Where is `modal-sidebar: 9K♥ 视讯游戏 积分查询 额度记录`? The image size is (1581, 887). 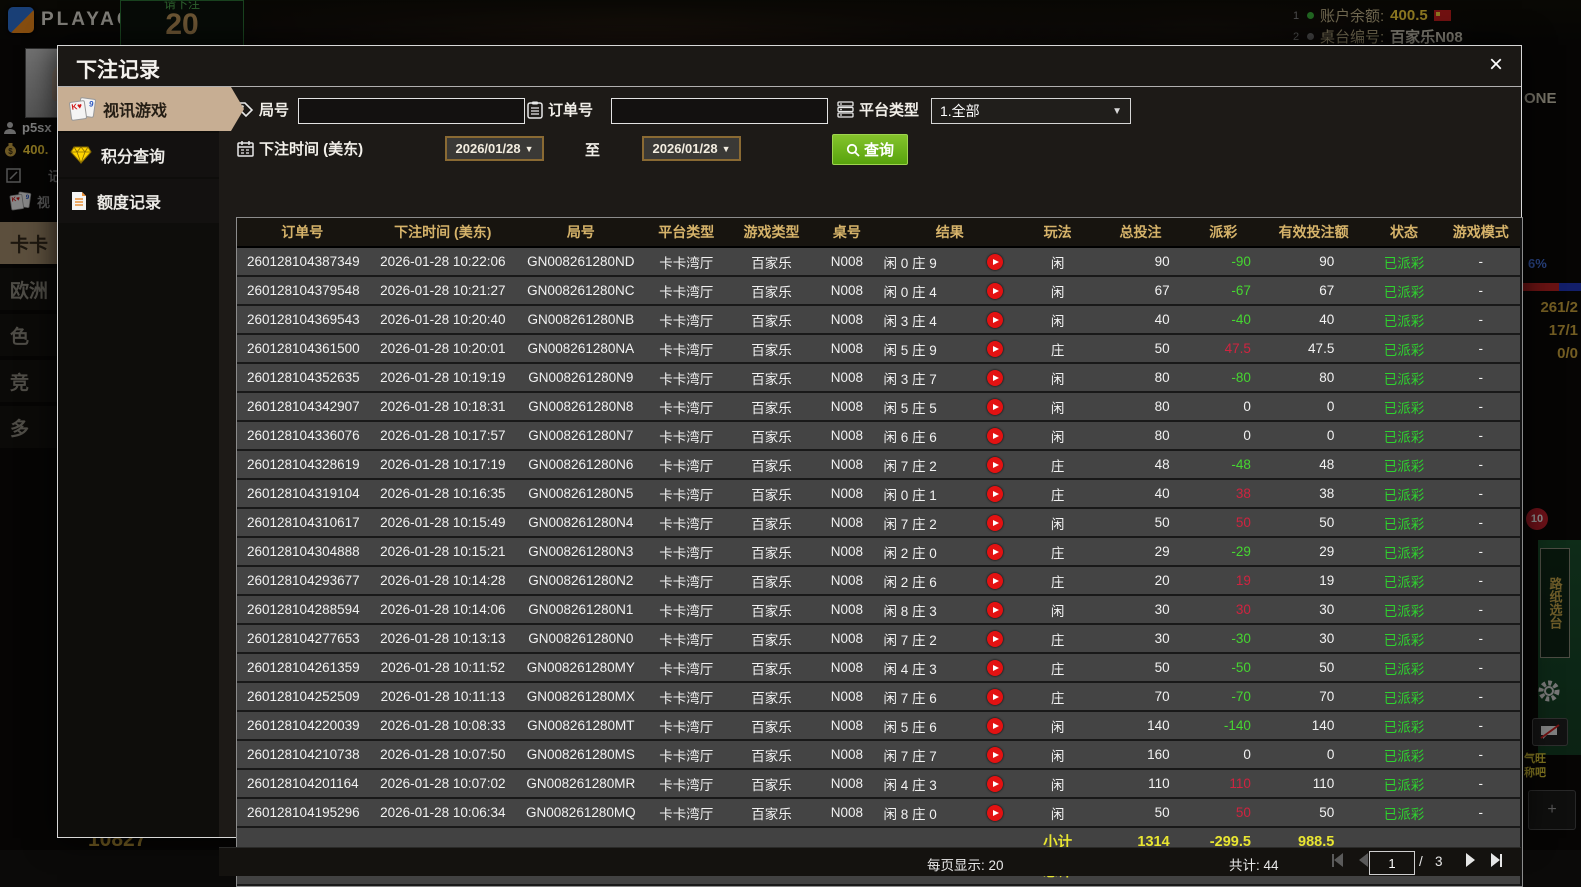
modal-sidebar: 9K♥ 视讯游戏 积分查询 额度记录 is located at coordinates (138, 462).